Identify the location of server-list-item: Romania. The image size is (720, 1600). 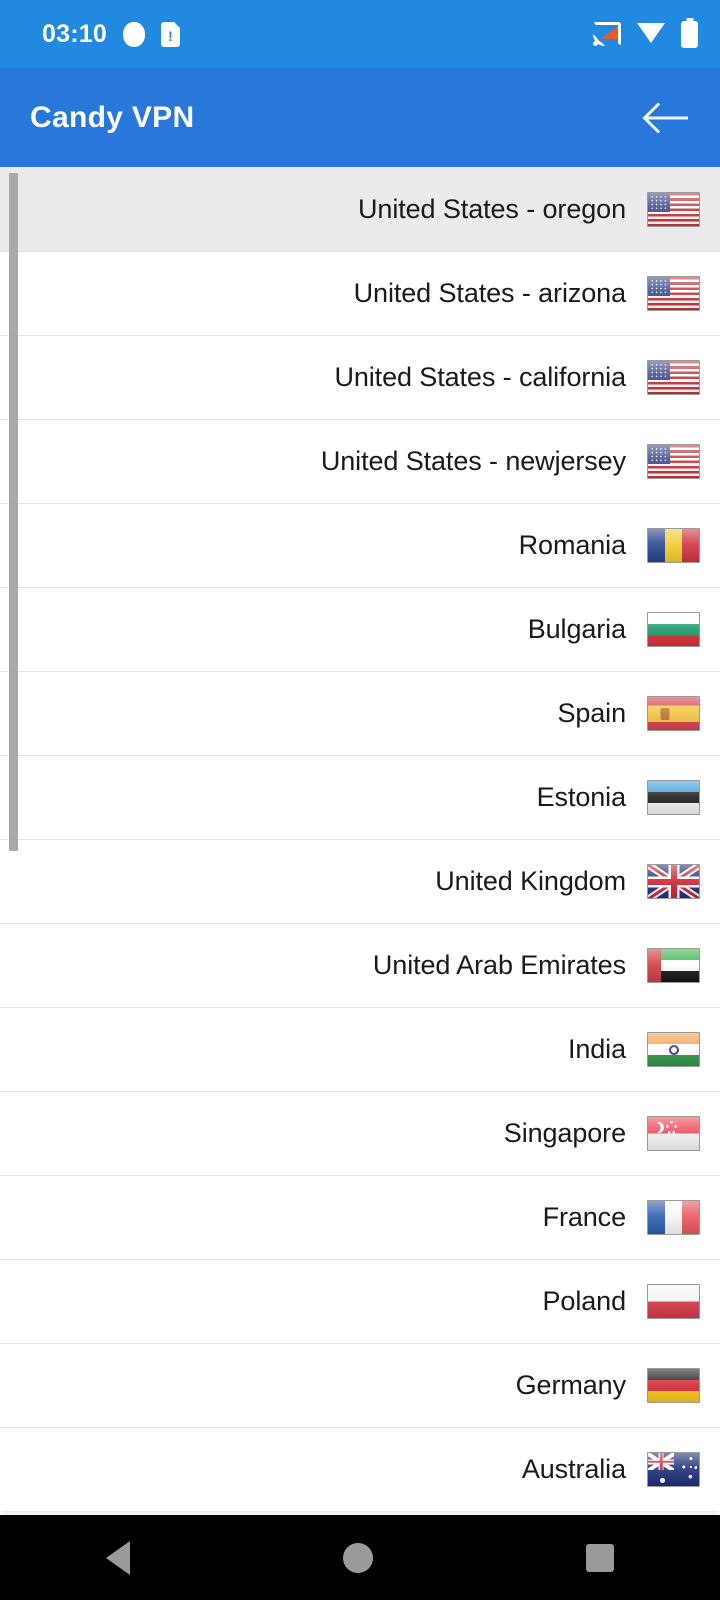
(360, 545).